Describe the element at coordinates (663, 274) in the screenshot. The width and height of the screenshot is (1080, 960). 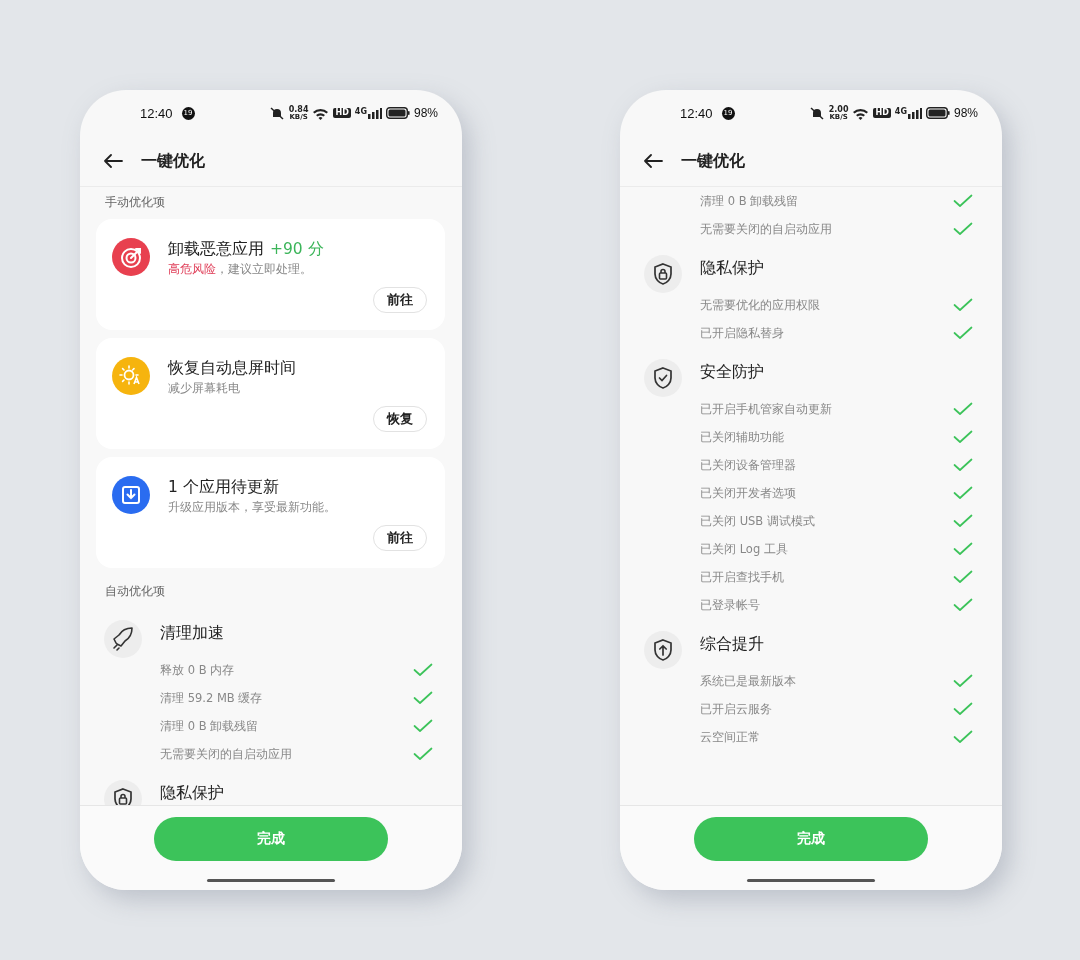
I see `lock-shield-icon` at that location.